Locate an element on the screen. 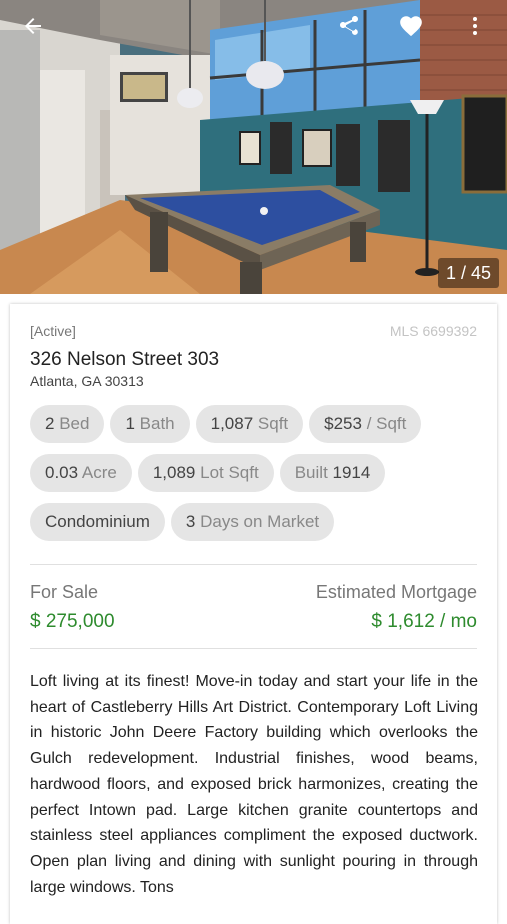 The width and height of the screenshot is (507, 924). more-options-button is located at coordinates (475, 26).